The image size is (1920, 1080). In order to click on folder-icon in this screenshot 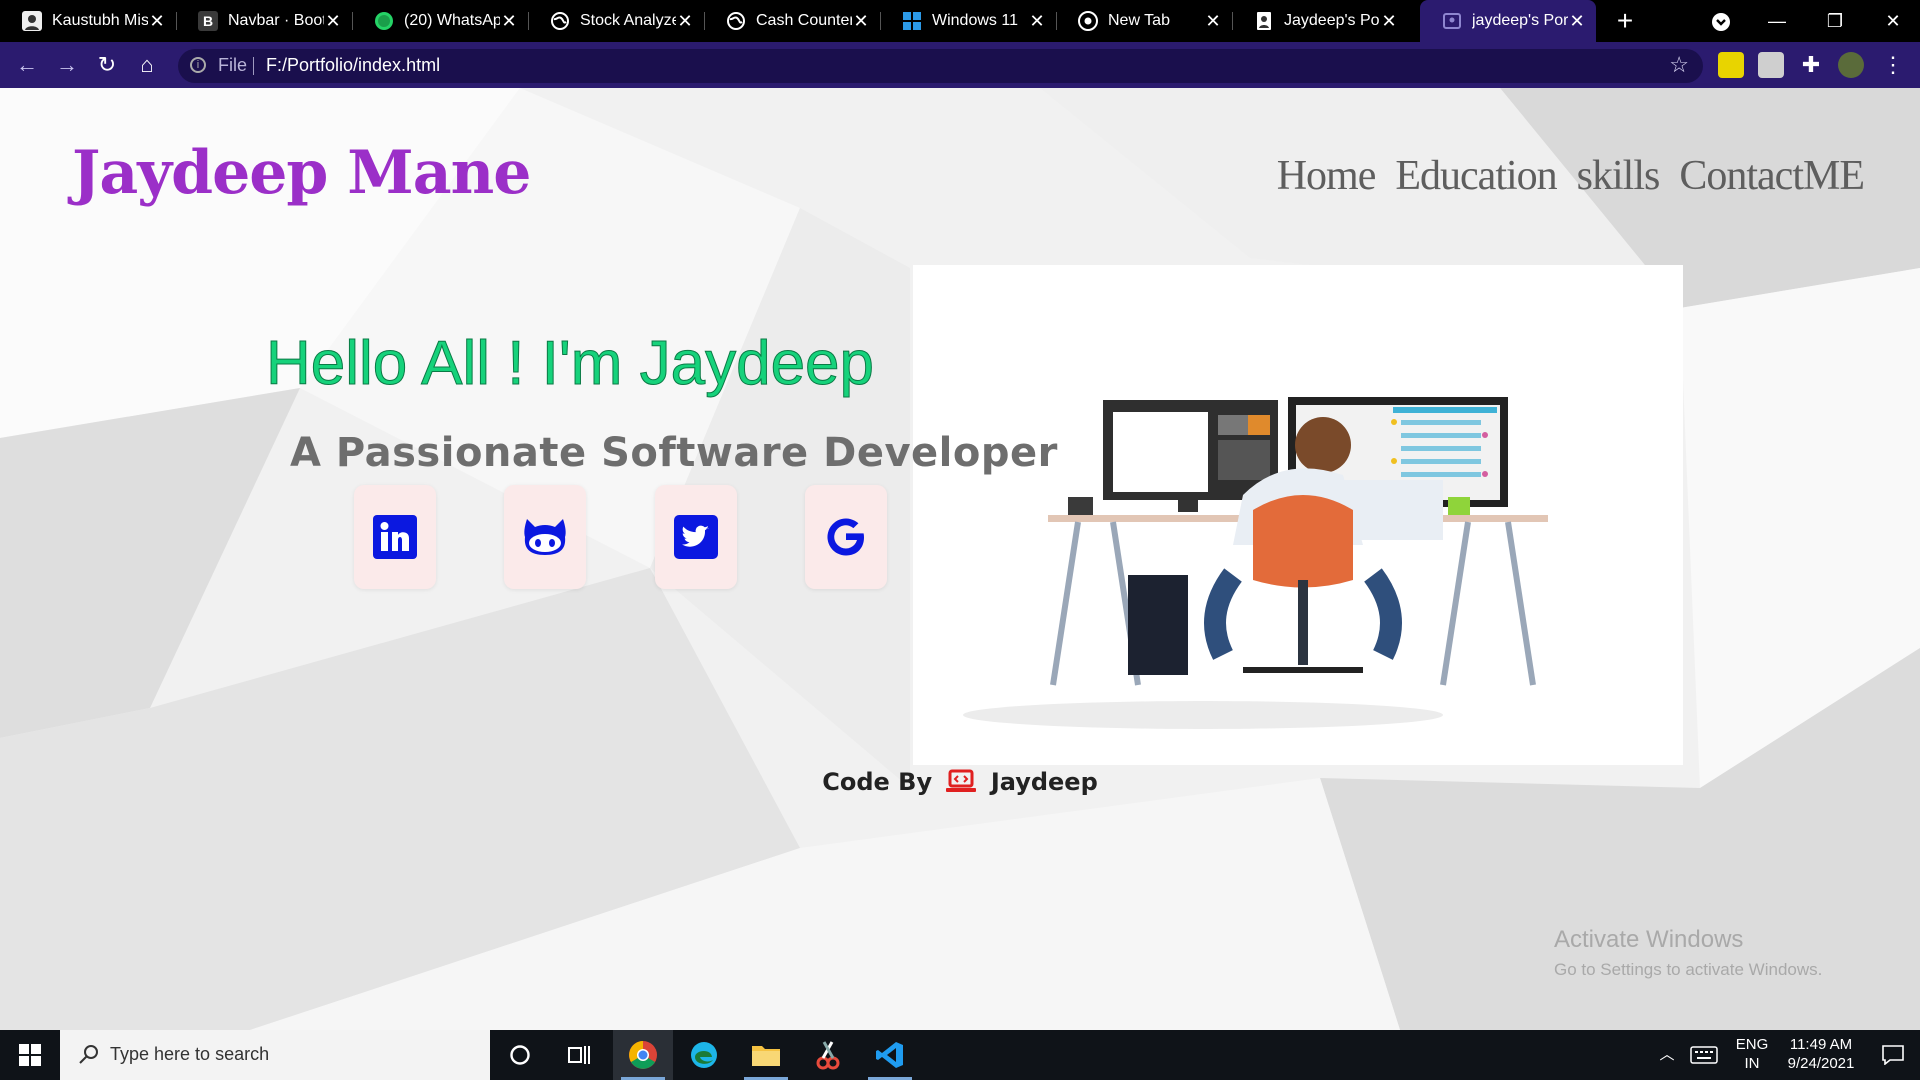, I will do `click(766, 1056)`.